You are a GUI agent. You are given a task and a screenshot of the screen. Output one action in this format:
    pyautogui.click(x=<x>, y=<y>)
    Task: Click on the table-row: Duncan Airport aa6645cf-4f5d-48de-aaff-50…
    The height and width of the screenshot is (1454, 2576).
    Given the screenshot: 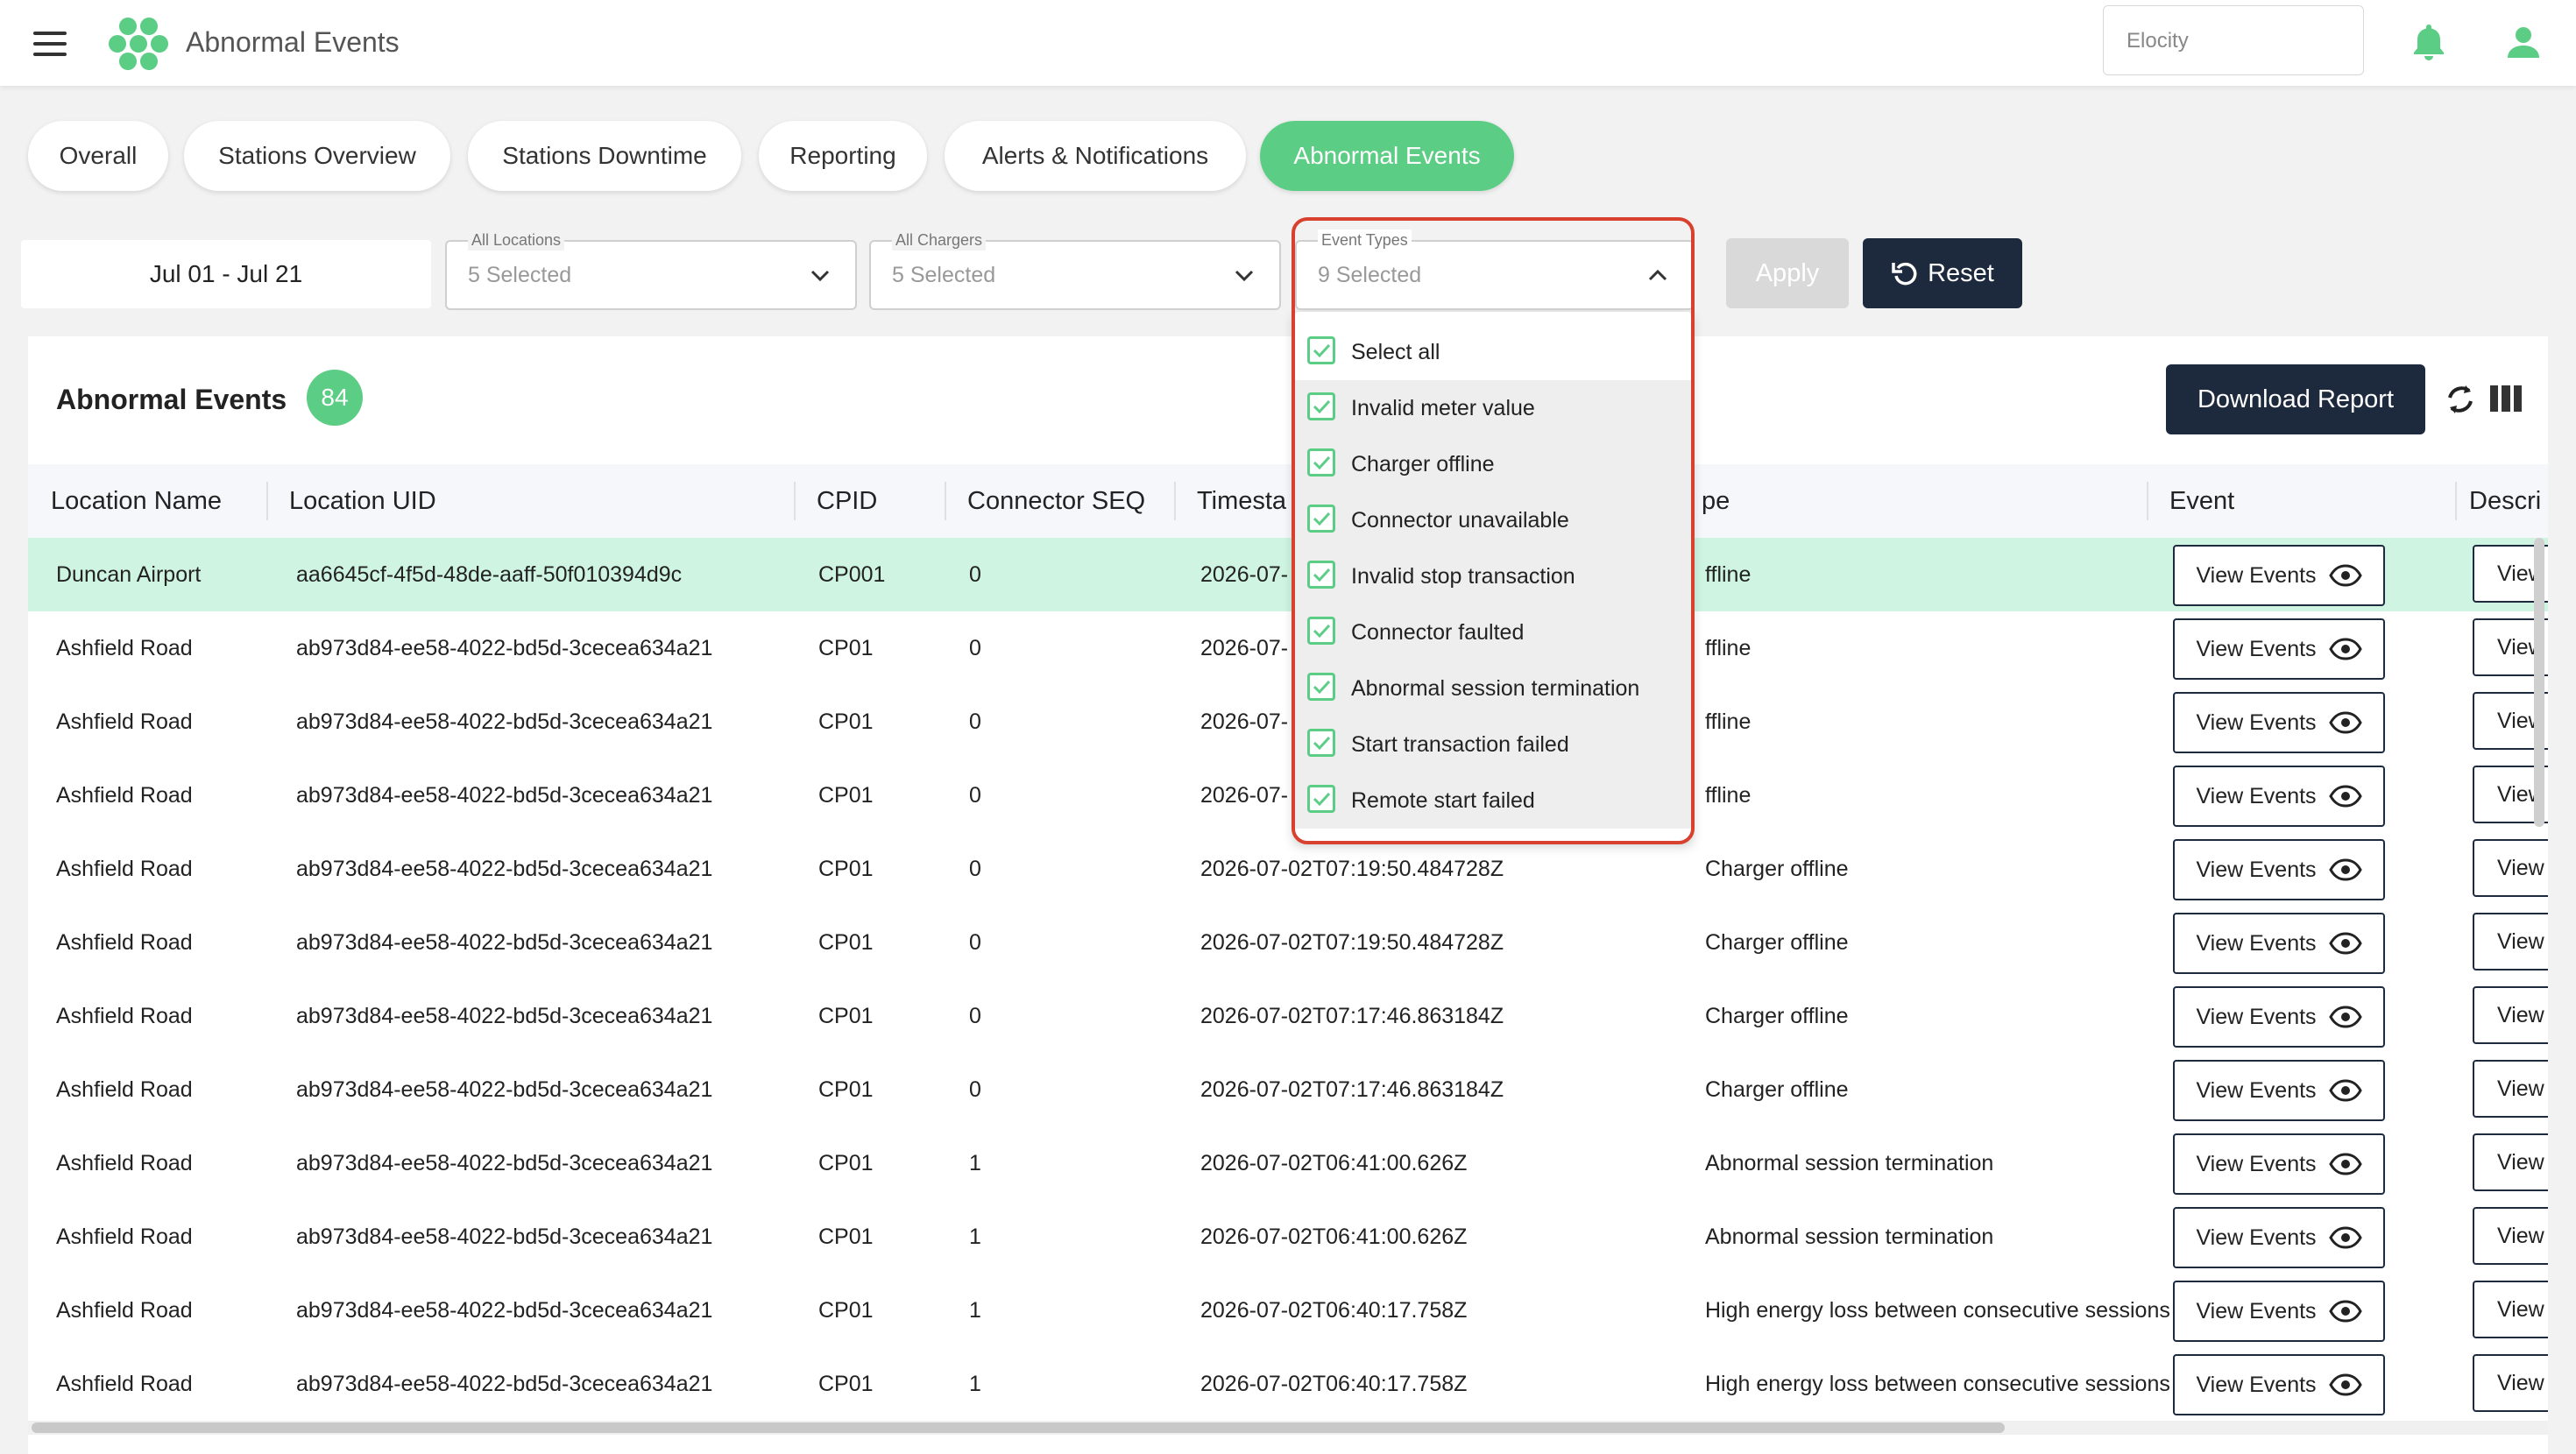 What is the action you would take?
    pyautogui.click(x=1288, y=575)
    